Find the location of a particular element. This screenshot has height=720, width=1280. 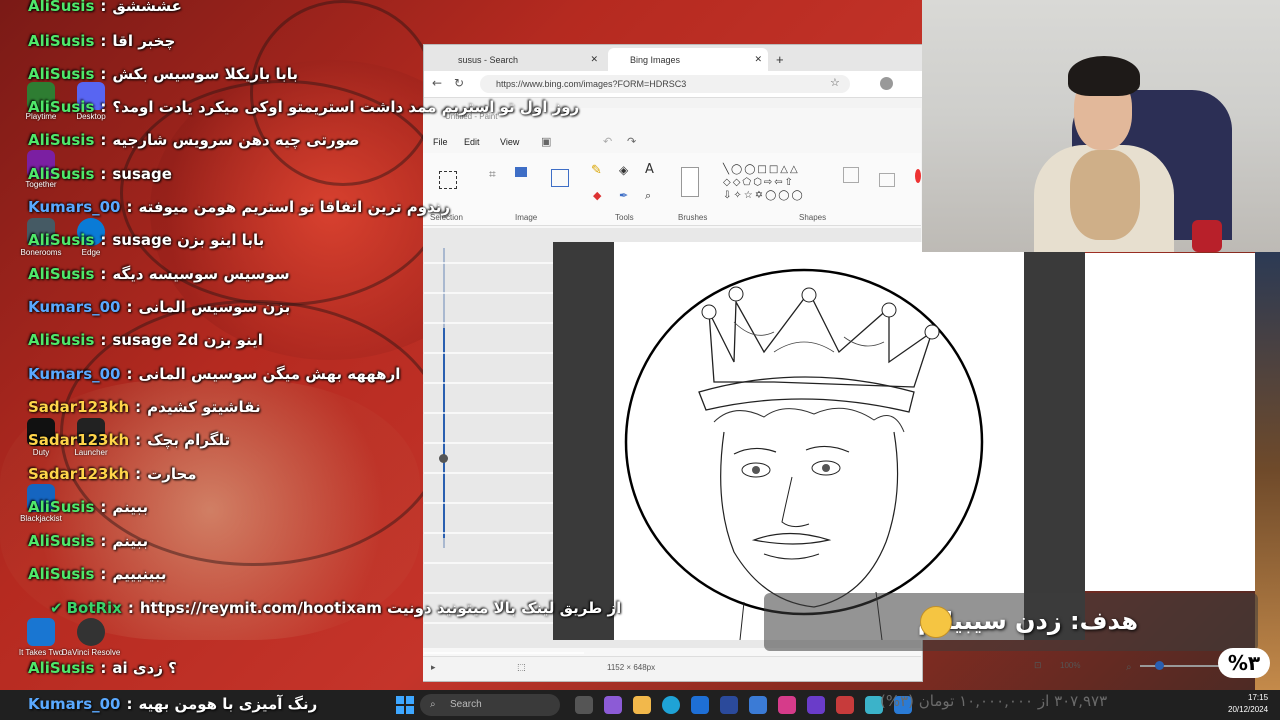

clock-date: 20/12/2024 is located at coordinates (1248, 709).